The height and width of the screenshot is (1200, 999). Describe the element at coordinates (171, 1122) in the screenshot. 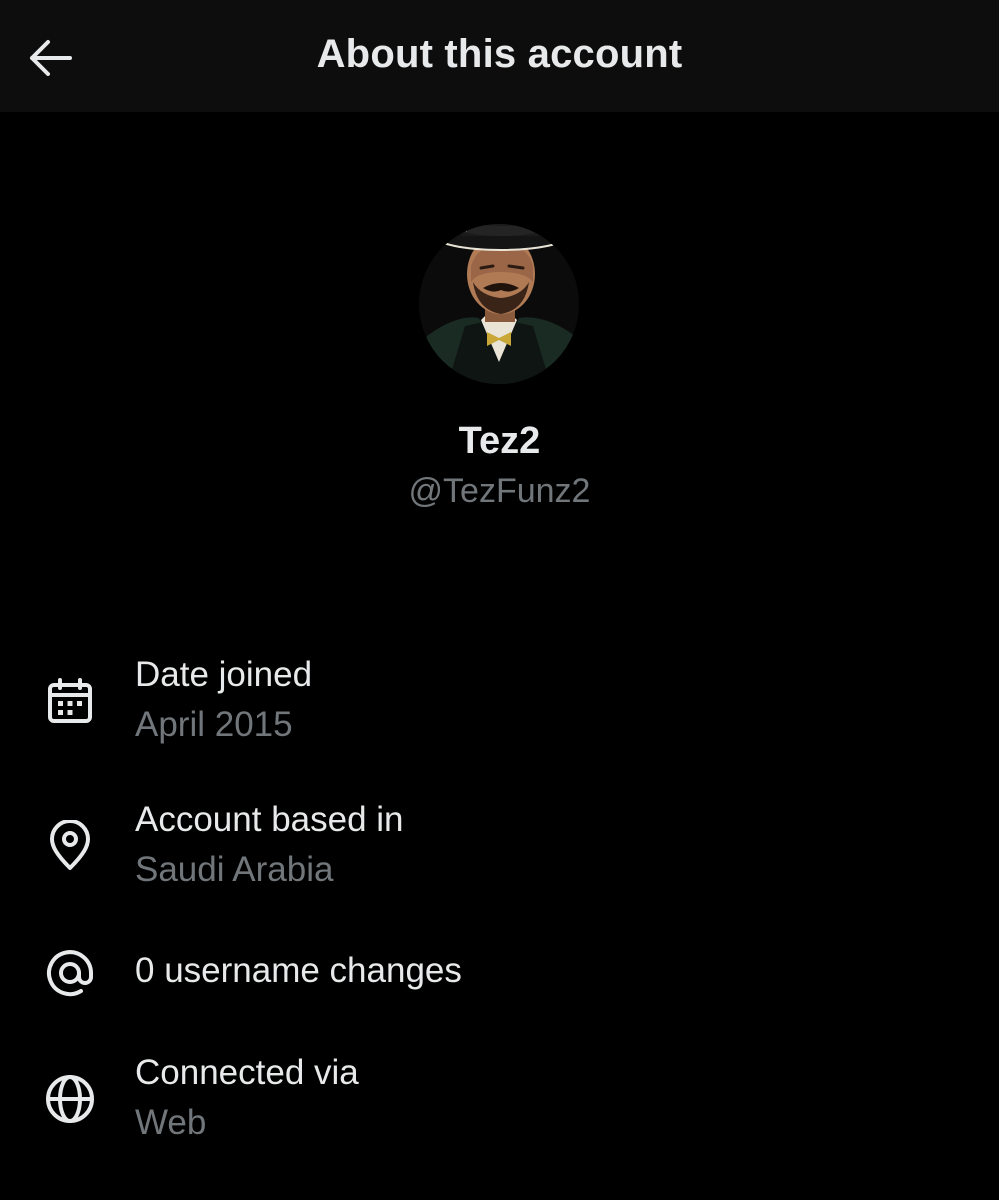

I see `info-value-connected-via: Web` at that location.